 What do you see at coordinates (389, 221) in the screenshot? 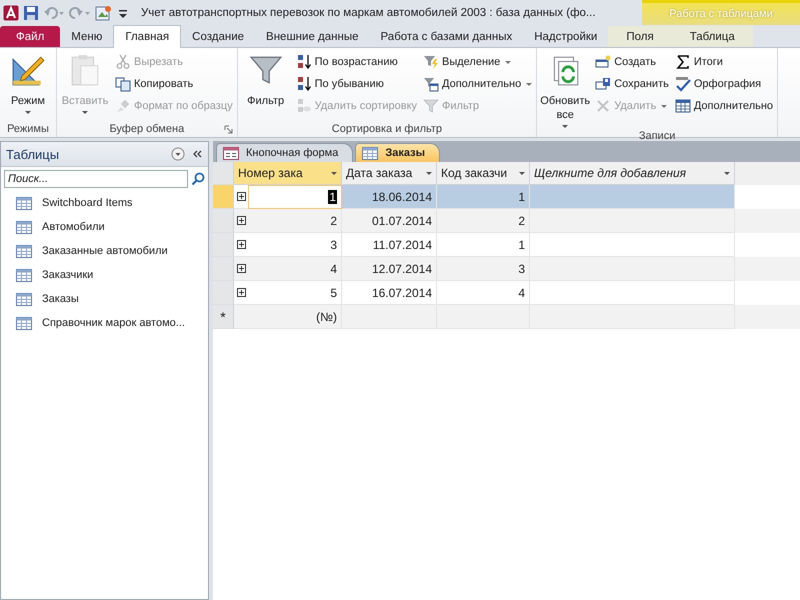
I see `table-cell: 01.07.2014` at bounding box center [389, 221].